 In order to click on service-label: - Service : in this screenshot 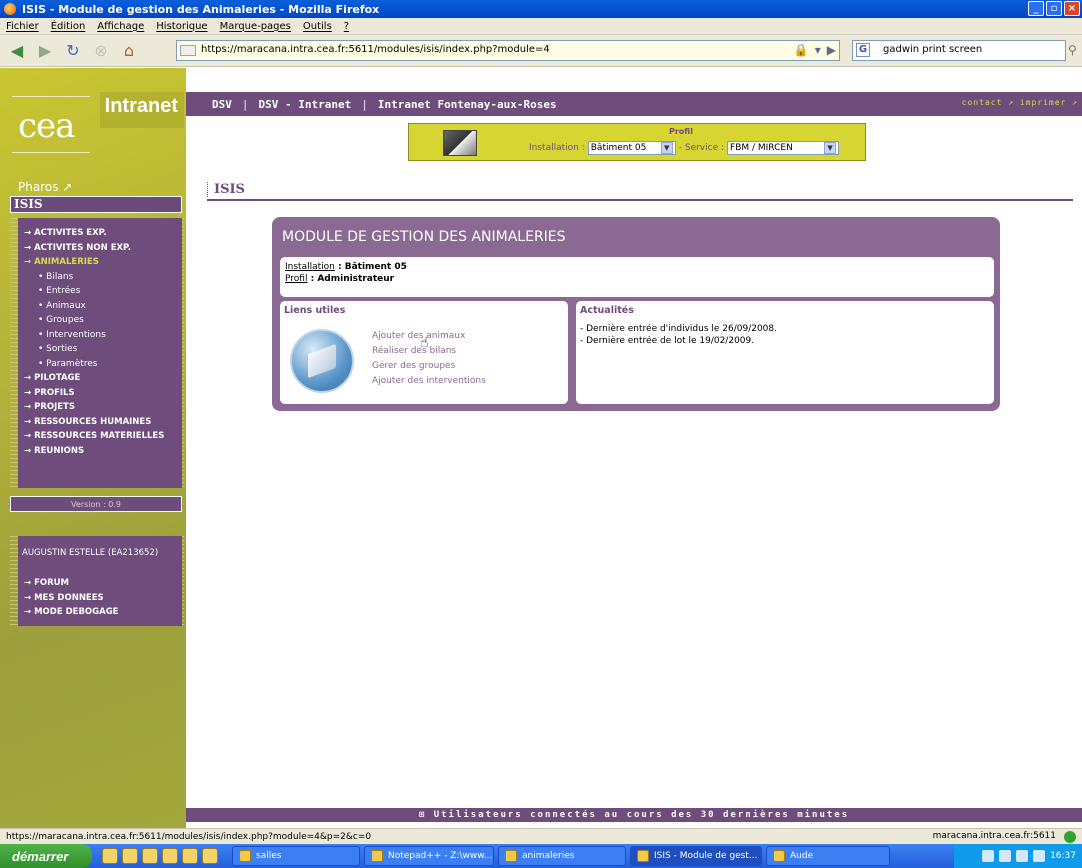, I will do `click(701, 148)`.